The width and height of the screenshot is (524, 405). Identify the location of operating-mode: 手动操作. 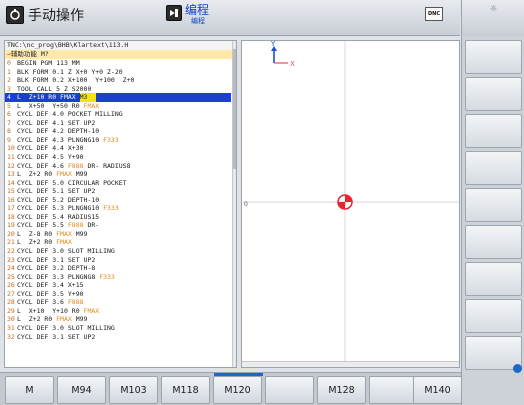
(45, 15).